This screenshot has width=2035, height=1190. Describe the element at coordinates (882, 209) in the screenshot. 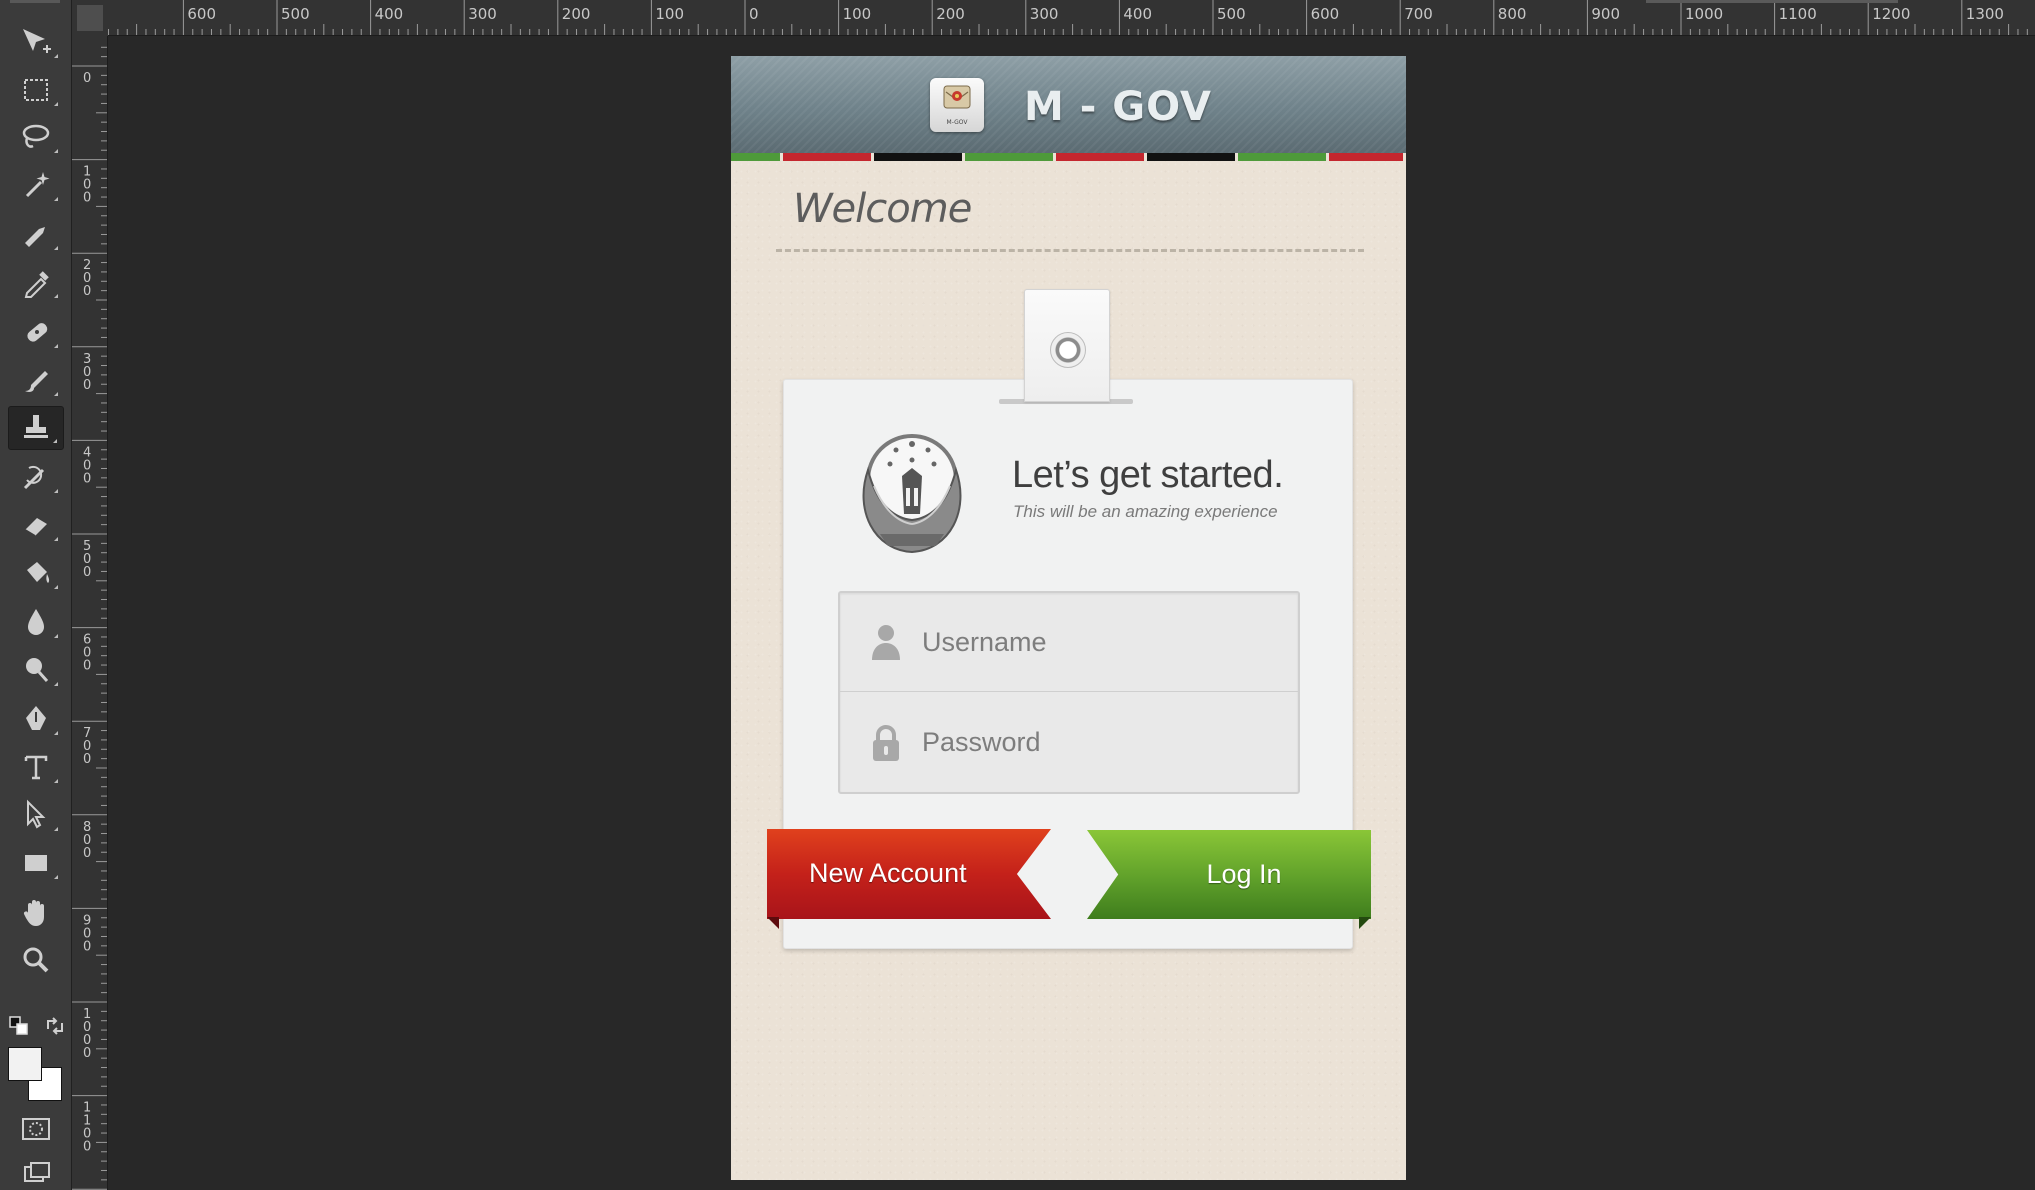

I see `welcome-heading: Welcome` at that location.